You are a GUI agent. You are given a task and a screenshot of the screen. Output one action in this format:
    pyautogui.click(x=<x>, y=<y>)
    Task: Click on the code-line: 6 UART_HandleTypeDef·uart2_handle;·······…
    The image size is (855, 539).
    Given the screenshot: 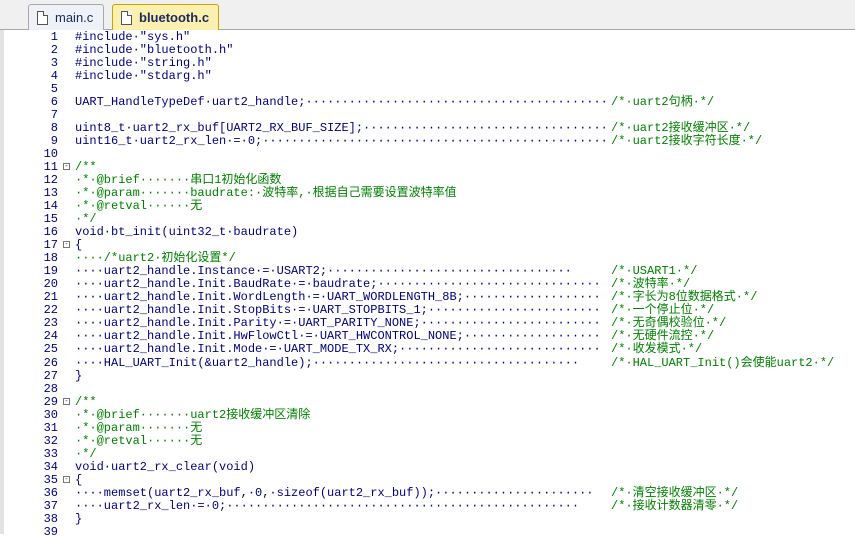 What is the action you would take?
    pyautogui.click(x=427, y=102)
    